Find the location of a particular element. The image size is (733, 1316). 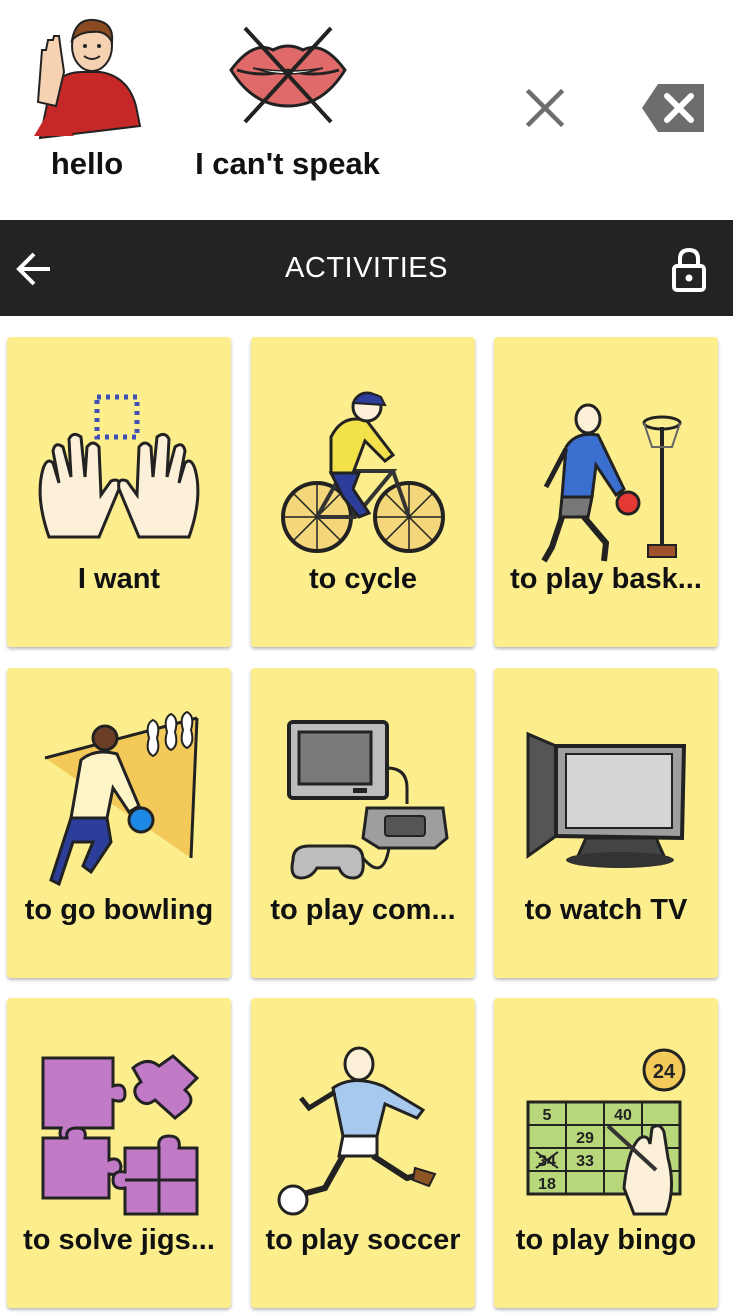

header-bar: ACTIVITIES is located at coordinates (366, 268).